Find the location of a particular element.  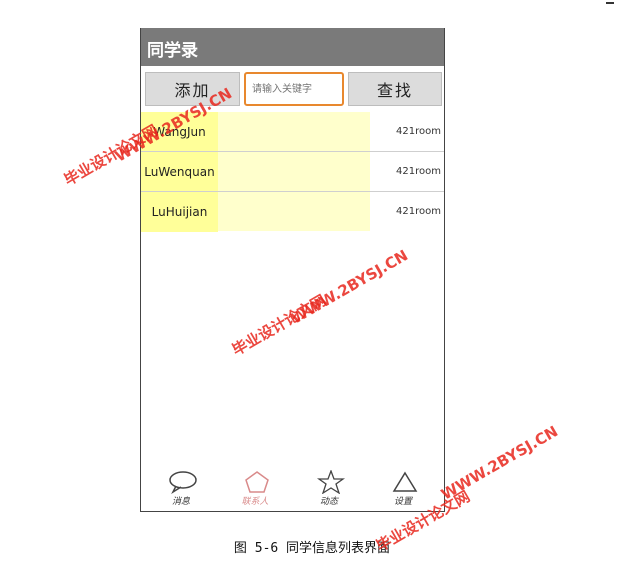

contact-name: LuWenquan is located at coordinates (179, 171).